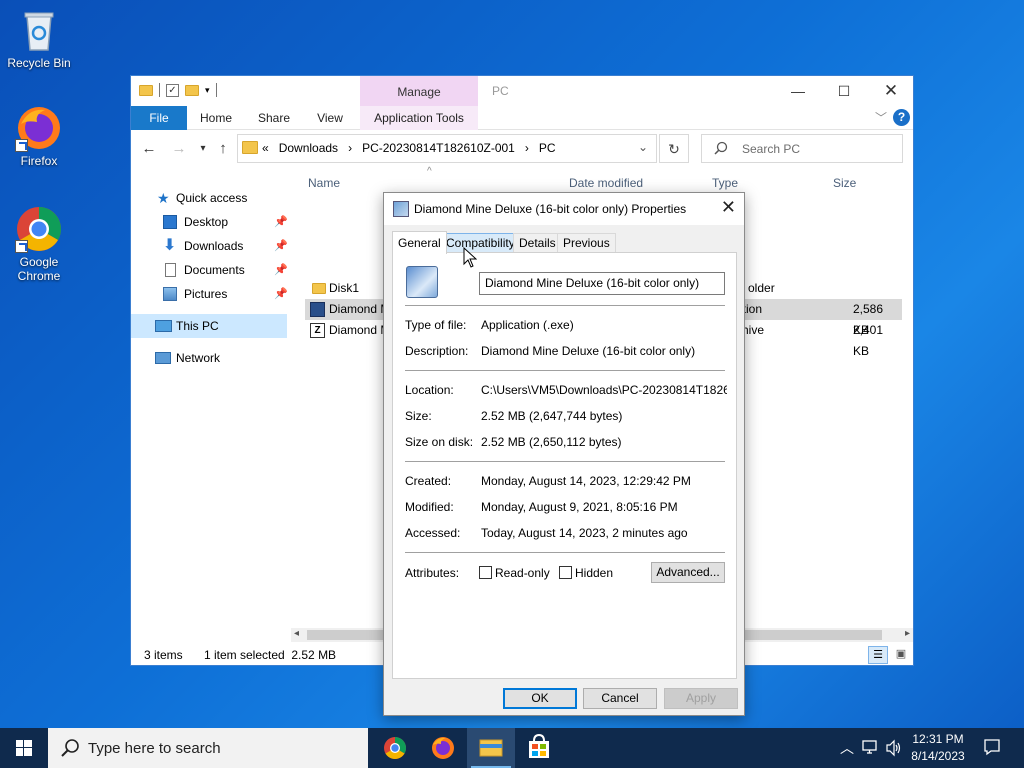  Describe the element at coordinates (419, 242) in the screenshot. I see `tab-general: General` at that location.